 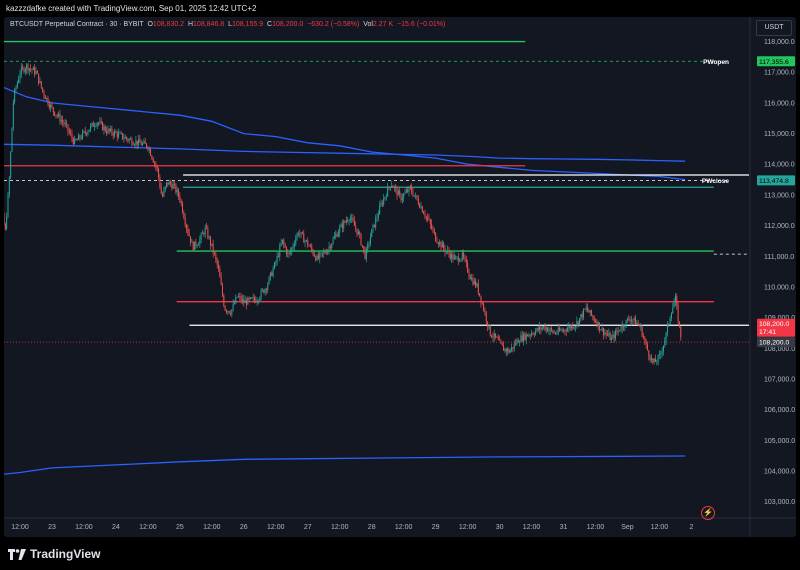 I want to click on y-tick-label: 118,000.0, so click(x=779, y=42).